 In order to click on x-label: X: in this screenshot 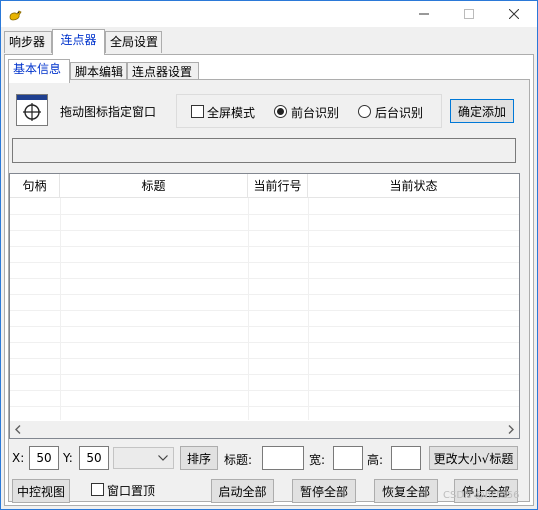, I will do `click(18, 458)`.